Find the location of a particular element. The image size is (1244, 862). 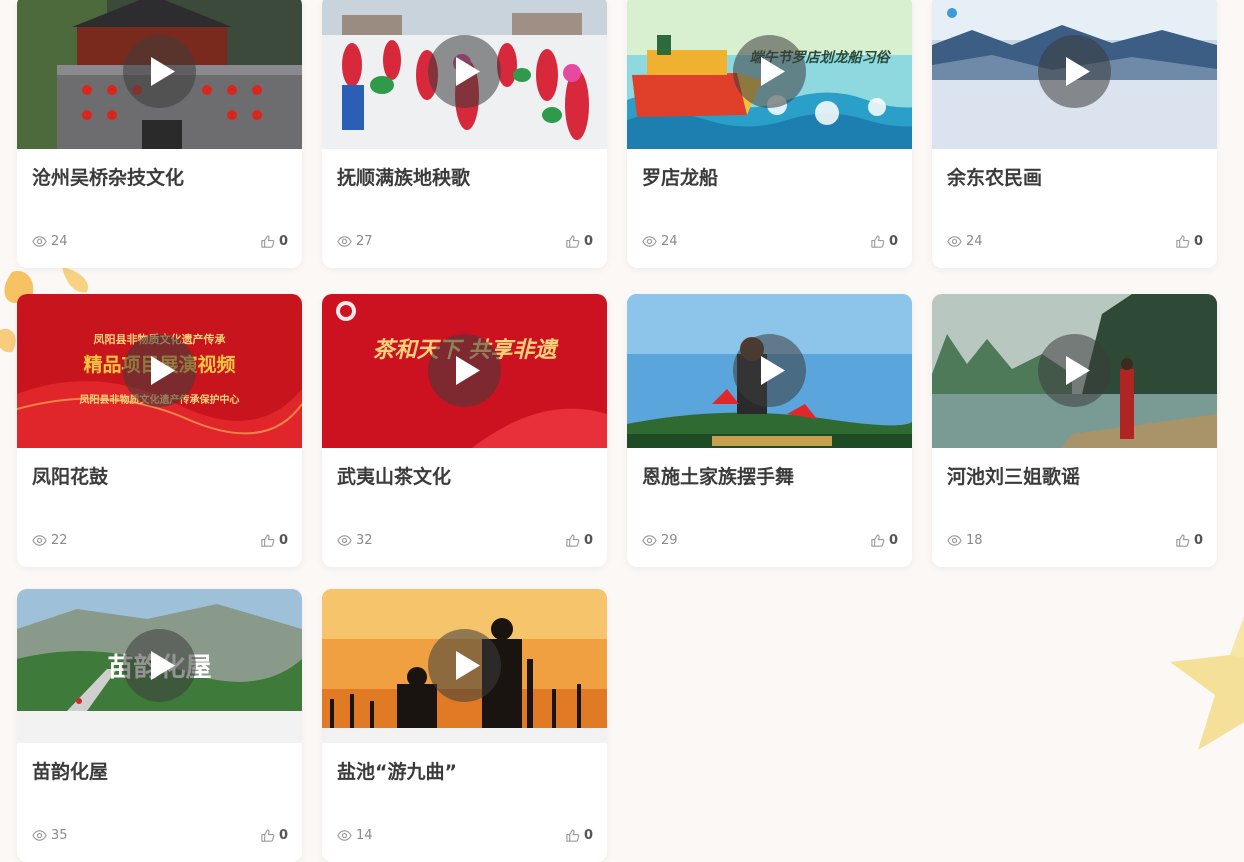

video-card: 沧州吴桥杂技文化 24 0 is located at coordinates (159, 134).